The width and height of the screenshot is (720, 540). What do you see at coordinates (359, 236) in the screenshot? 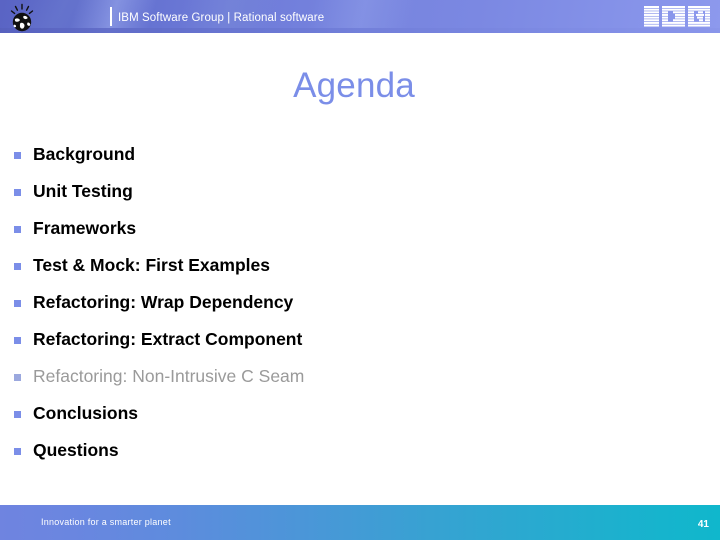
I see `list-item: Frameworks` at bounding box center [359, 236].